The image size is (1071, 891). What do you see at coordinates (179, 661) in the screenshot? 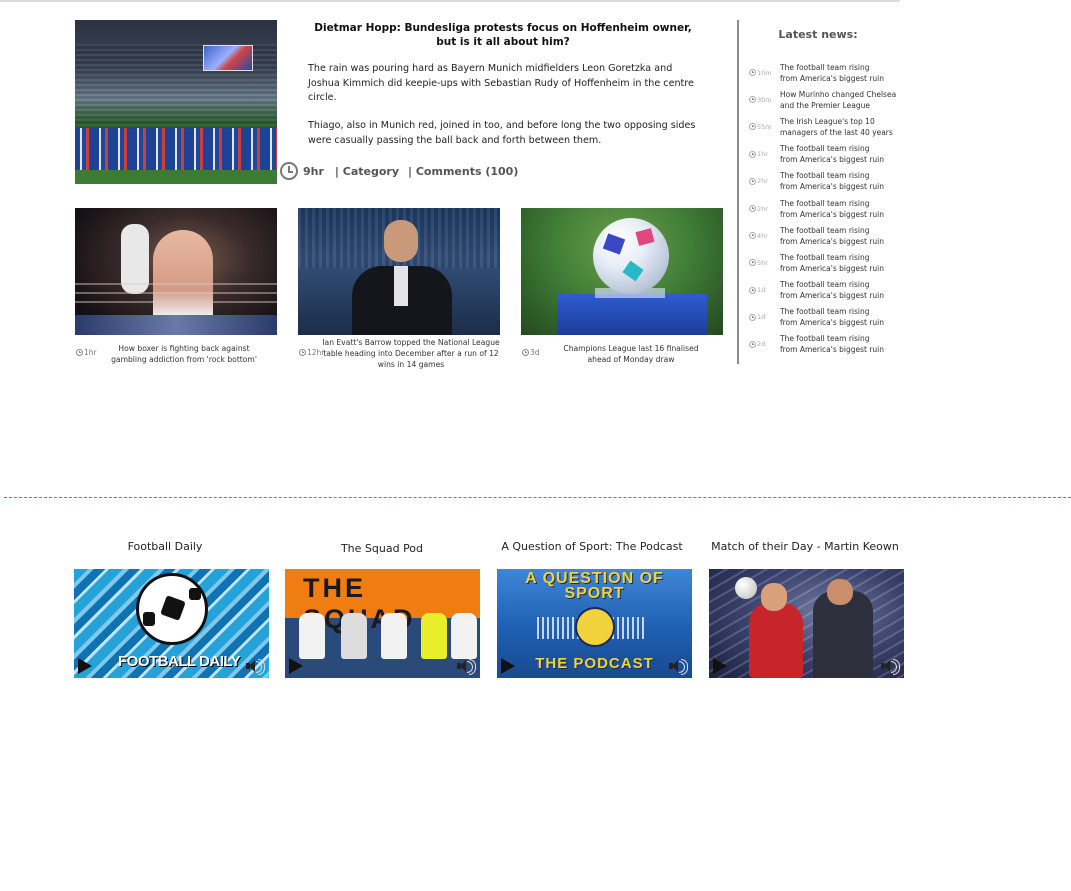
I see `podcast-art-text: FOOTBALL DAILY` at bounding box center [179, 661].